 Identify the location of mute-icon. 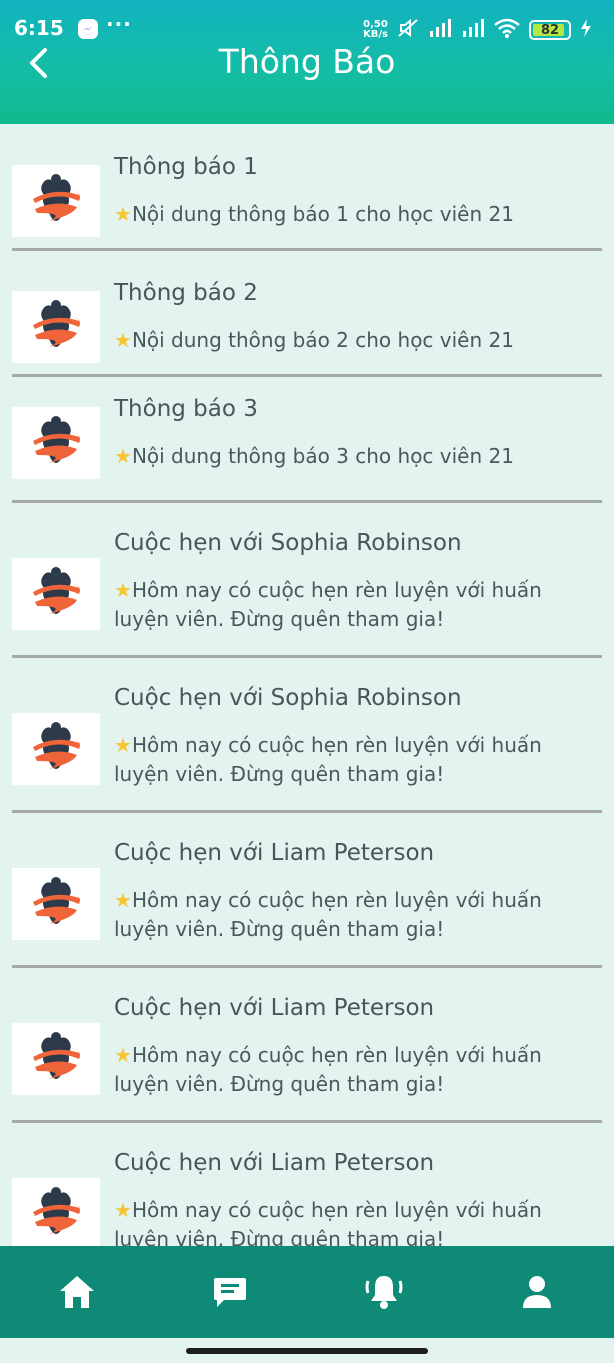
(408, 30).